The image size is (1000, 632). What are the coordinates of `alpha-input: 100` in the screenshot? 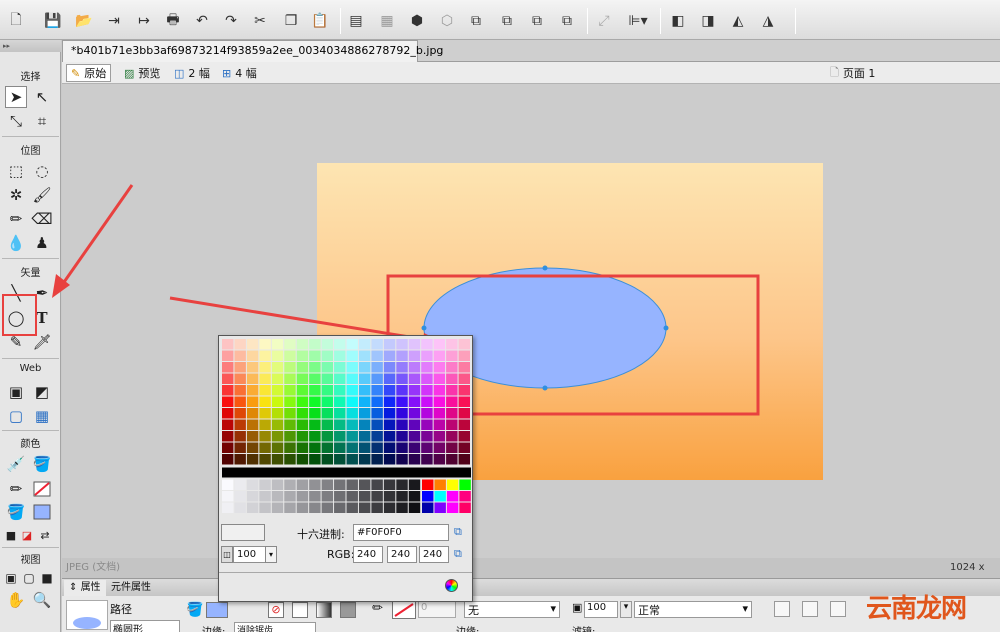 It's located at (250, 554).